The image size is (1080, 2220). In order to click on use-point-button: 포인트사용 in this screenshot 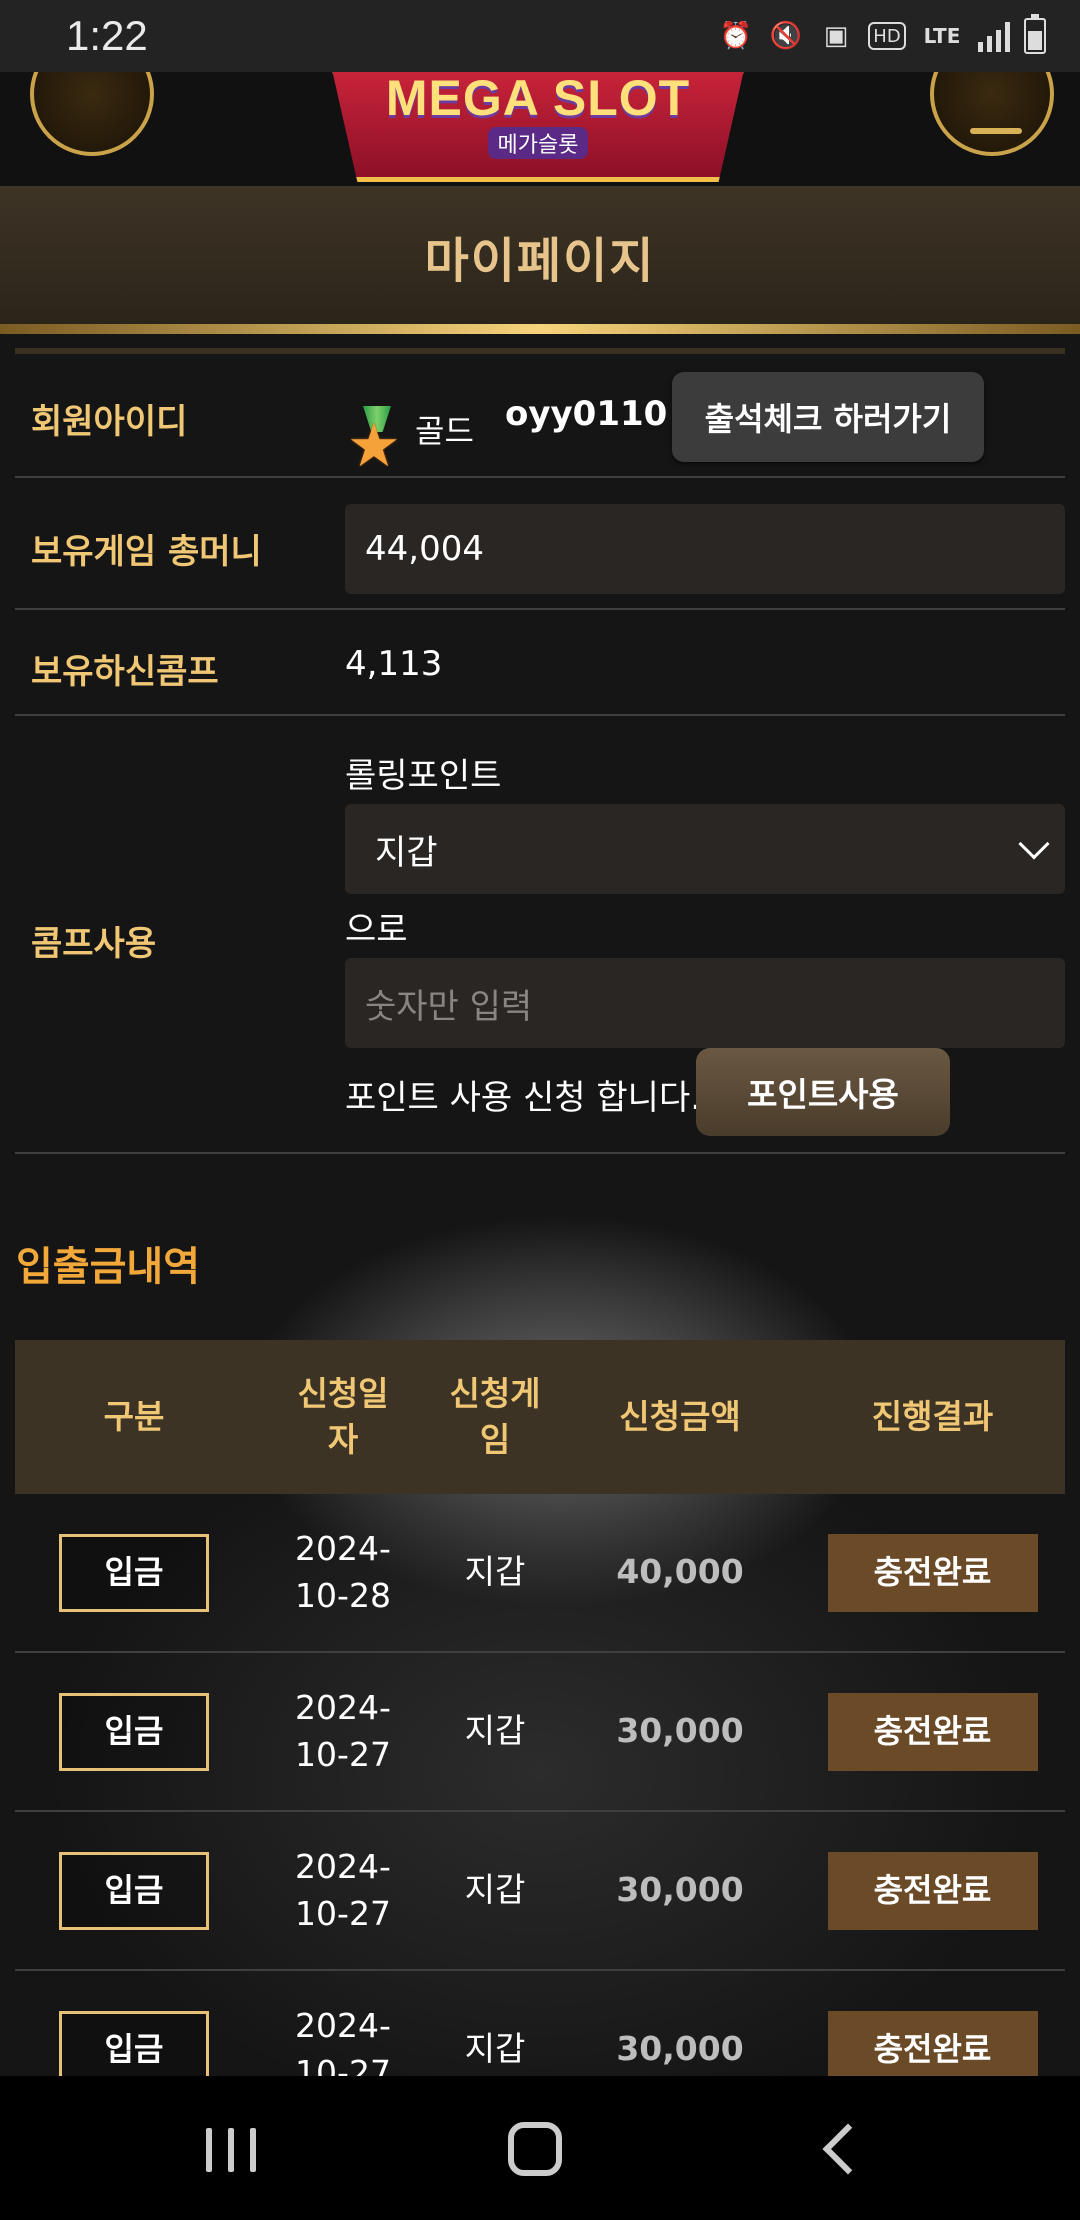, I will do `click(823, 1092)`.